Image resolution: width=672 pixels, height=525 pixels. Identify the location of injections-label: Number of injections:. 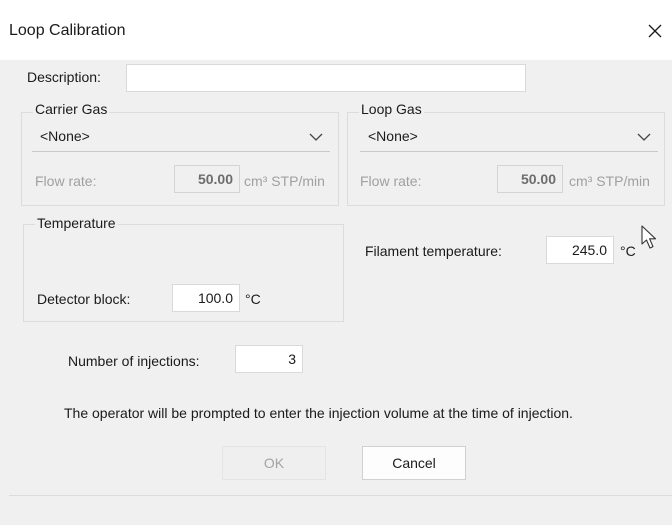
(134, 361).